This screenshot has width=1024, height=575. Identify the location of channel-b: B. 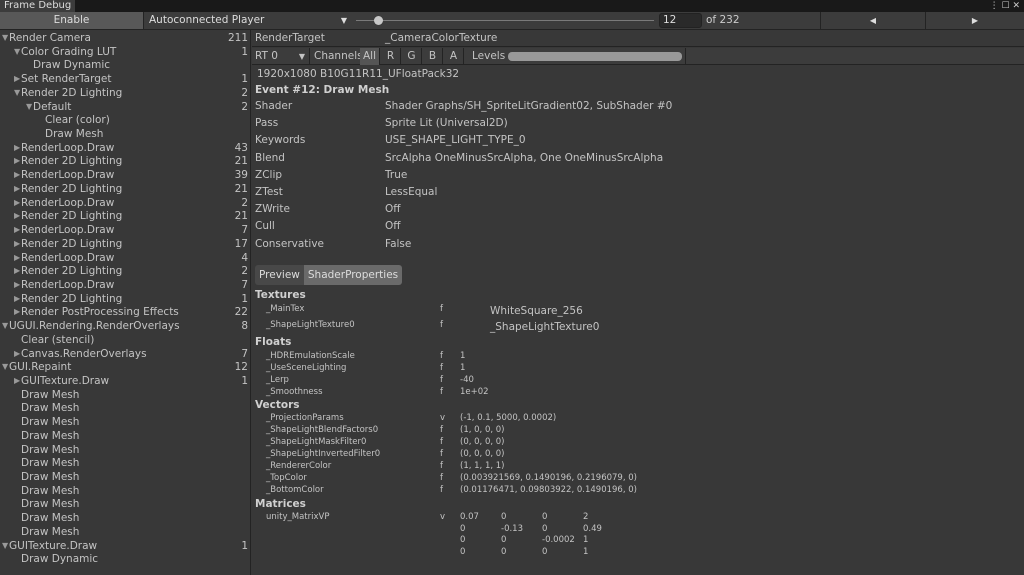
(433, 56).